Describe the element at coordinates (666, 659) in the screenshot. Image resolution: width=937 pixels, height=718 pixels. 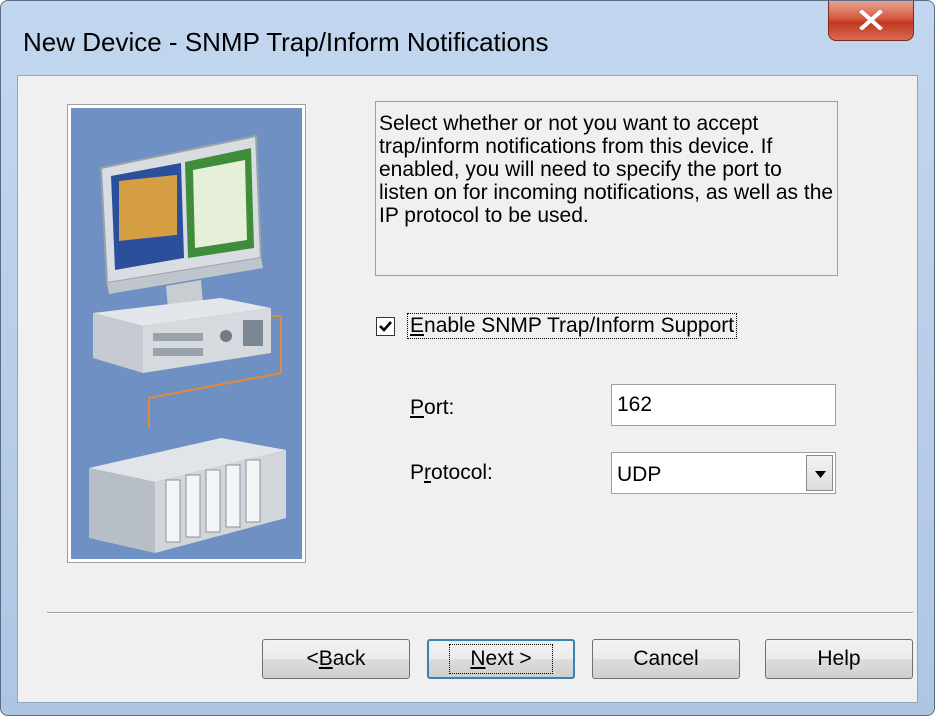
I see `cancel-button: Cancel` at that location.